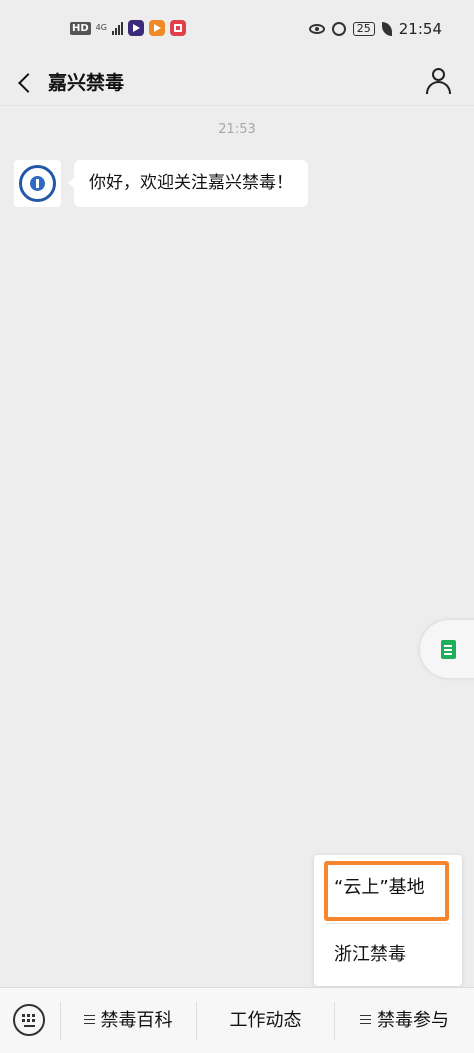 The image size is (474, 1053). Describe the element at coordinates (438, 74) in the screenshot. I see `user-icon-head` at that location.